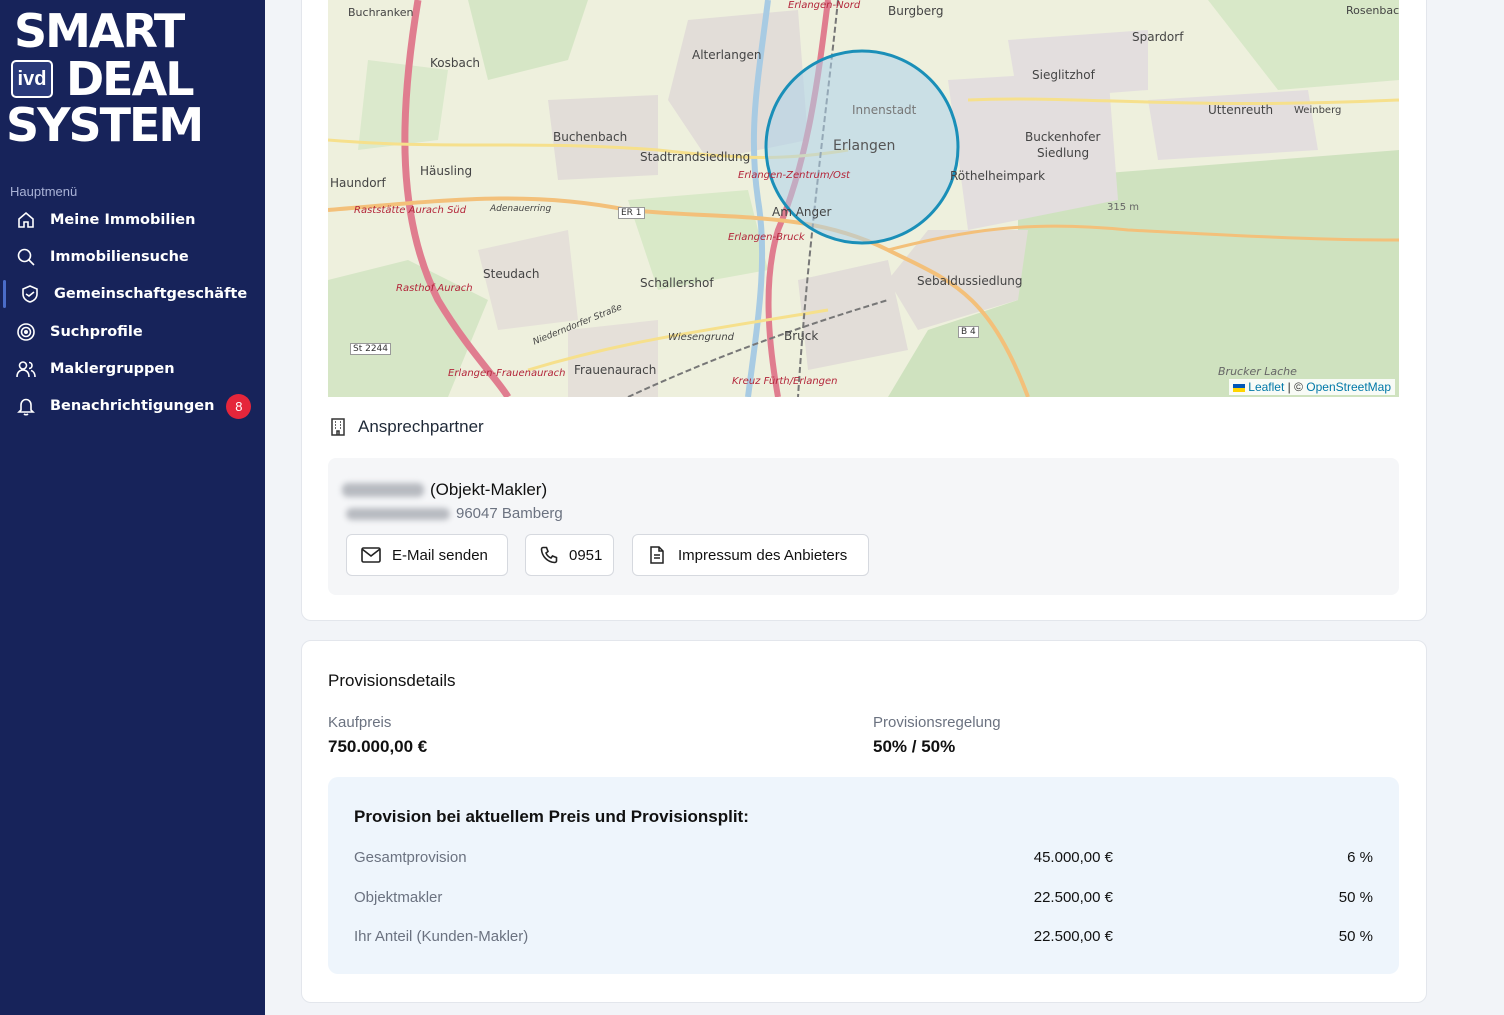 The image size is (1504, 1015). I want to click on send-email-button: E-Mail senden, so click(427, 555).